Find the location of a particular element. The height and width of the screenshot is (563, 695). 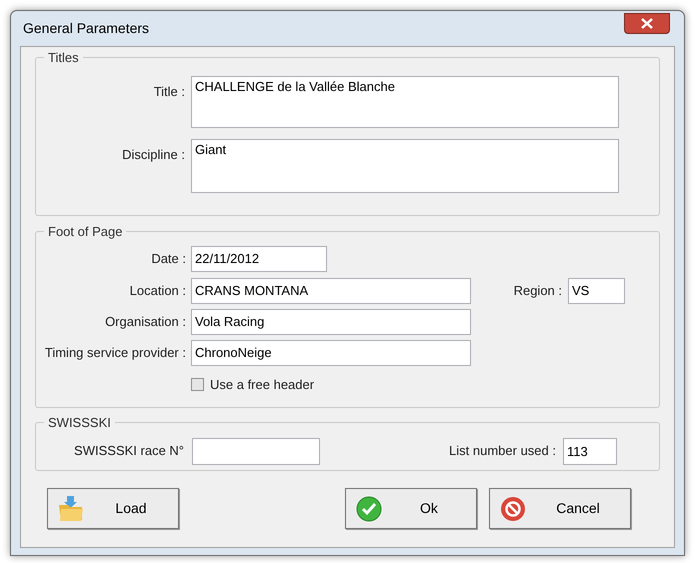

text-field: CHALLENGE de la Vallée Blanche is located at coordinates (405, 102).